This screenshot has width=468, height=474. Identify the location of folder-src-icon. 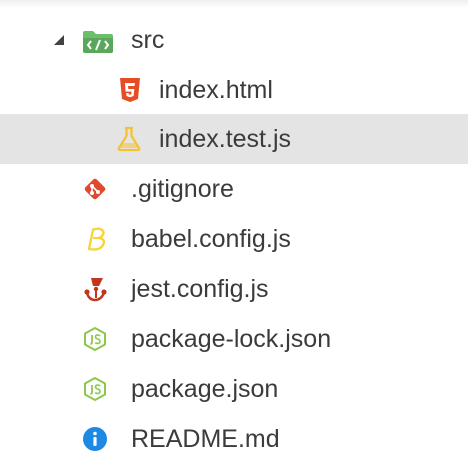
(98, 42).